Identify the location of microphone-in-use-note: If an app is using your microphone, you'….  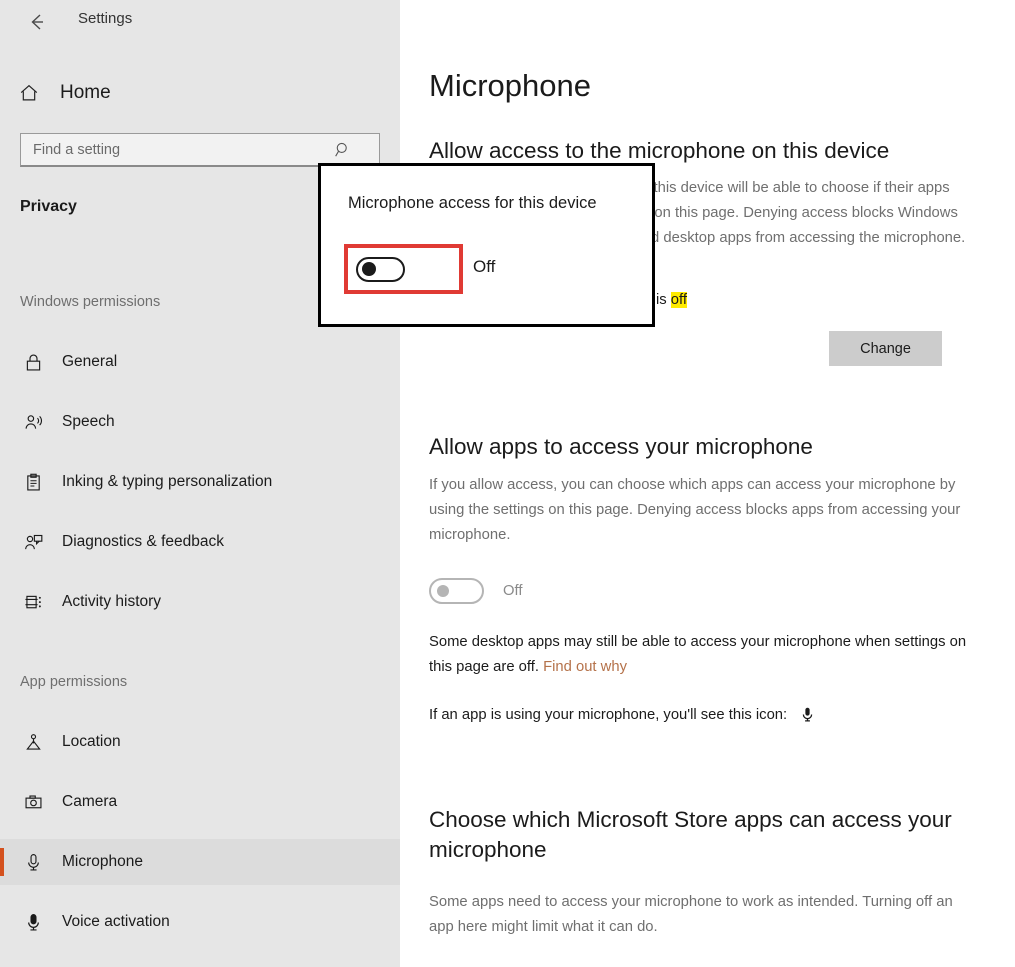
(622, 714).